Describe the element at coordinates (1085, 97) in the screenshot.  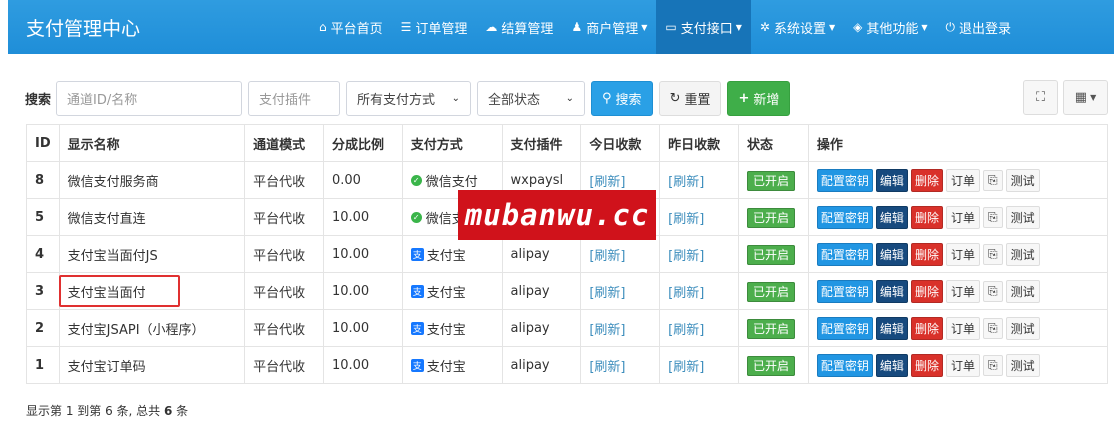
I see `columns-icon: ▦ ▼` at that location.